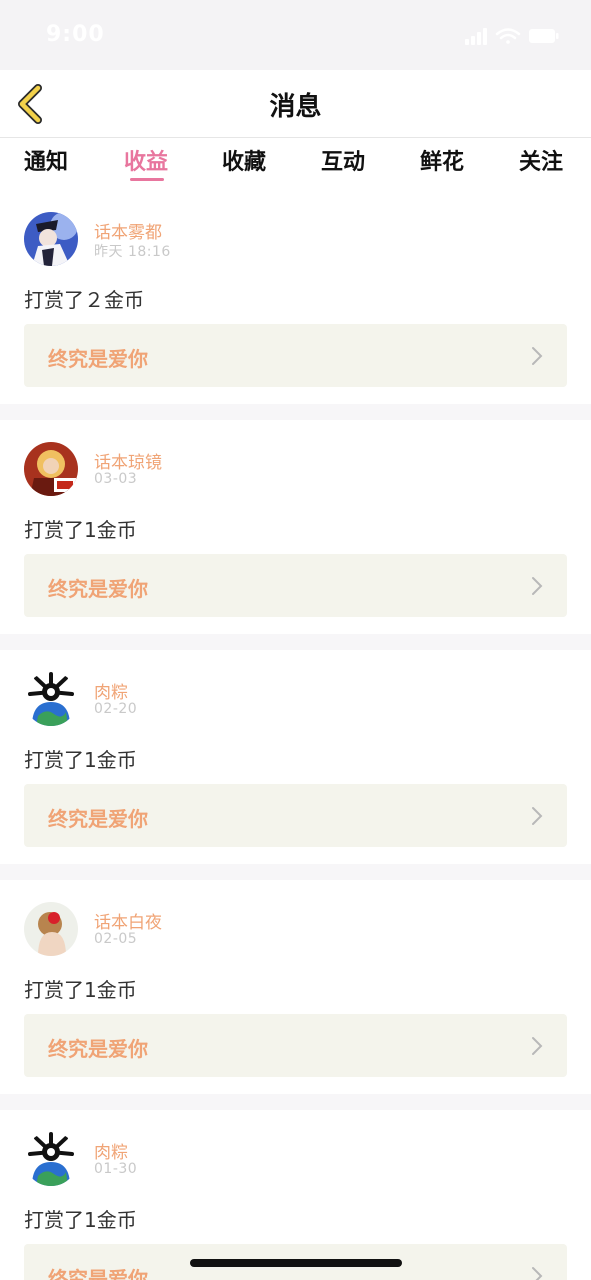  Describe the element at coordinates (84, 300) in the screenshot. I see `message-text: 打赏了２金币` at that location.